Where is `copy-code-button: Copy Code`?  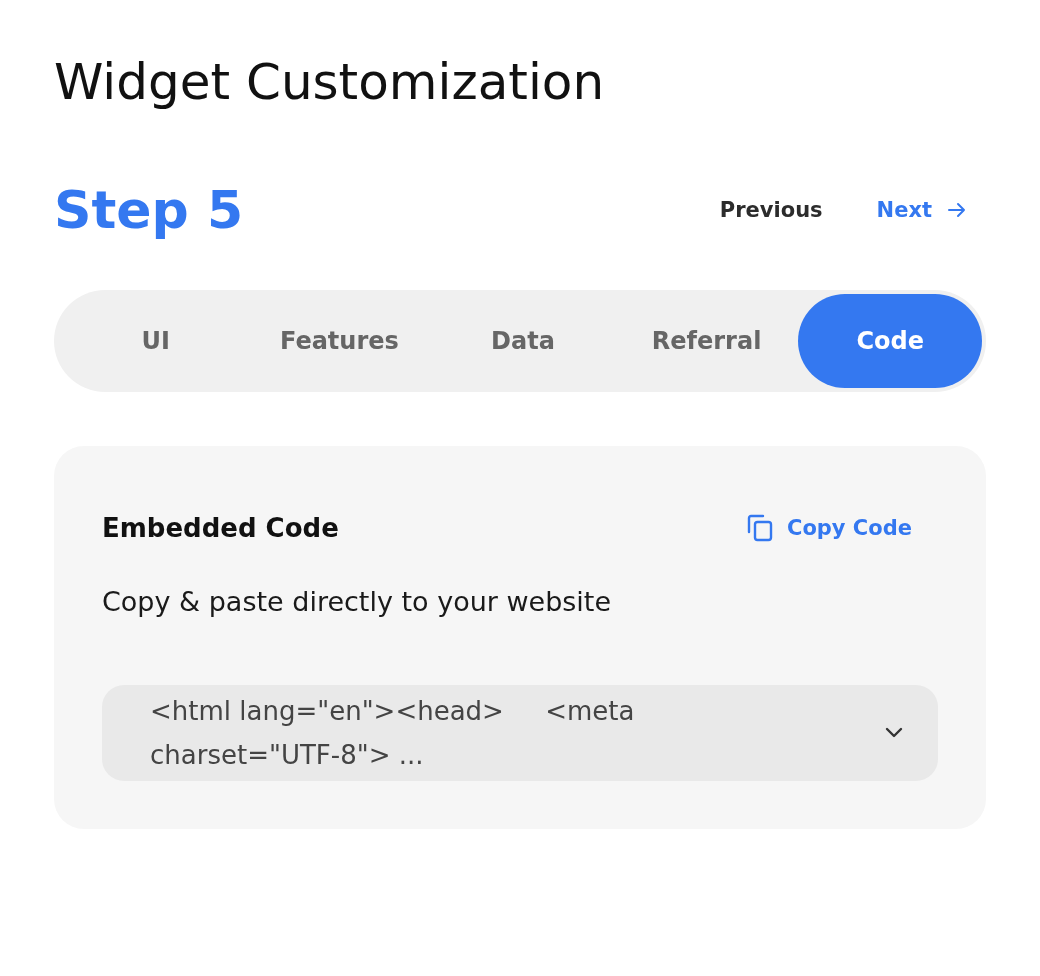
copy-code-button: Copy Code is located at coordinates (827, 528).